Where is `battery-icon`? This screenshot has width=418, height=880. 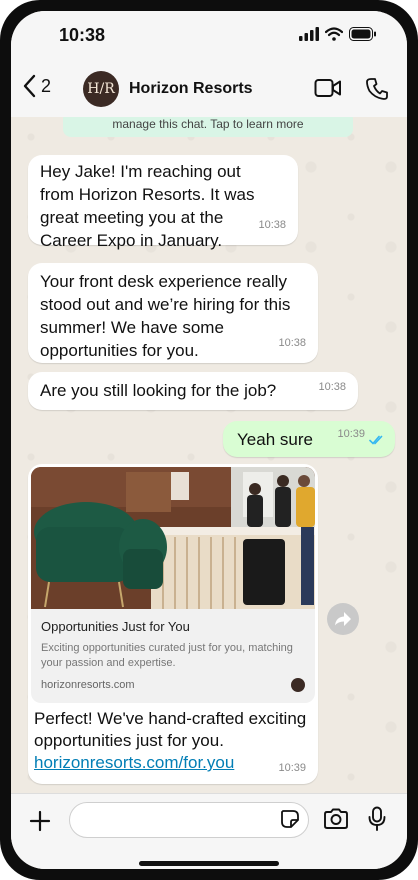 battery-icon is located at coordinates (362, 34).